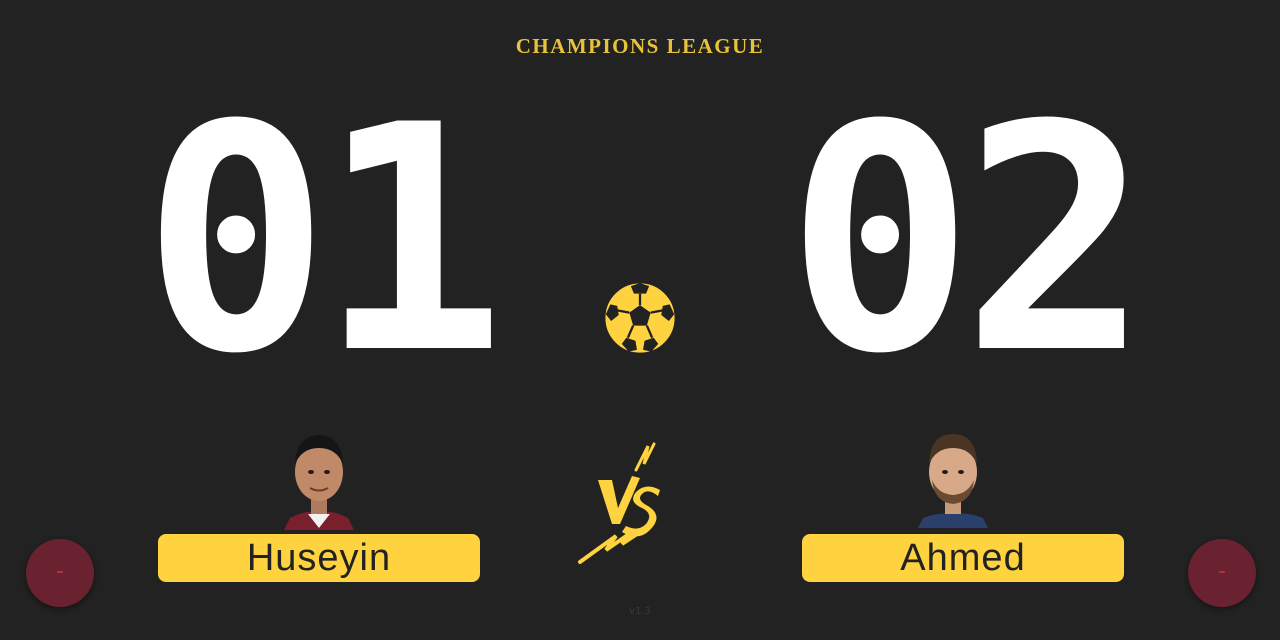 This screenshot has height=640, width=1280. I want to click on soccer-ball-icon, so click(640, 318).